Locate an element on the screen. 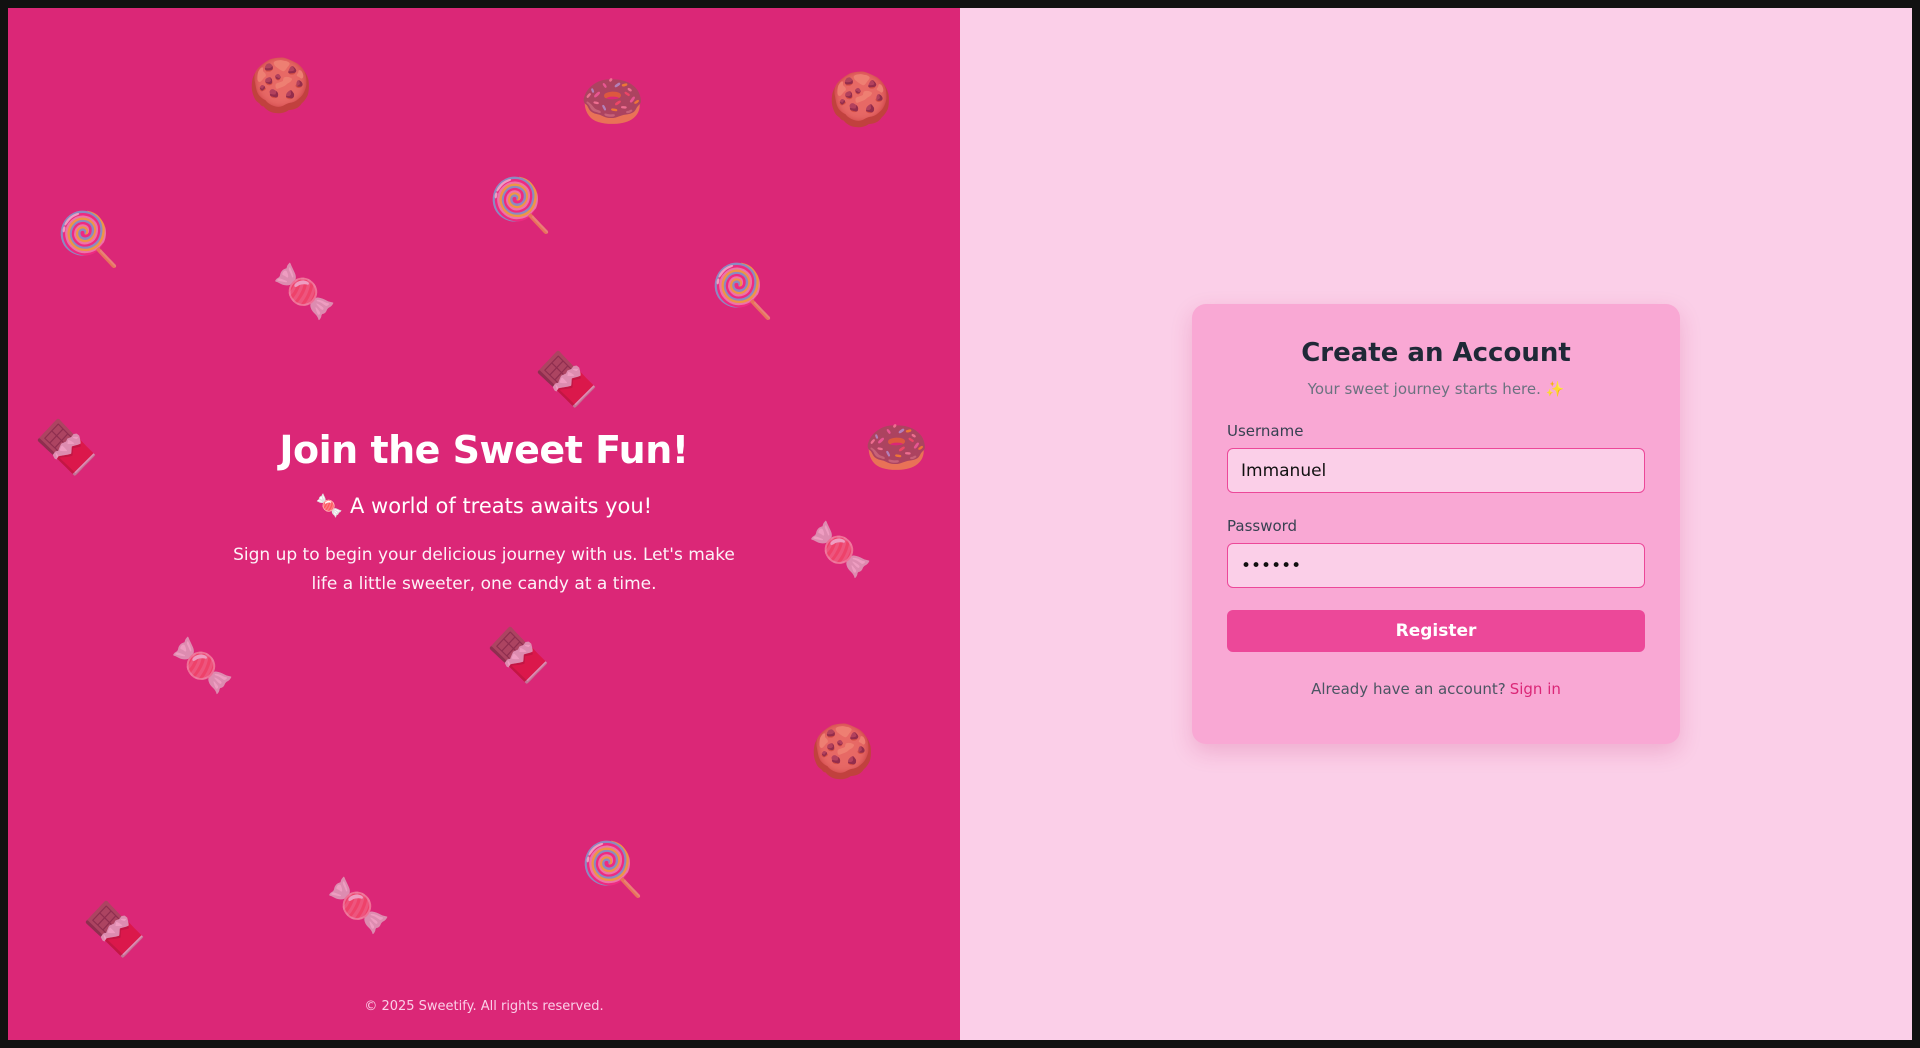 The height and width of the screenshot is (1048, 1920). card-subtitle: Your sweet journey starts here. ✨ is located at coordinates (1436, 389).